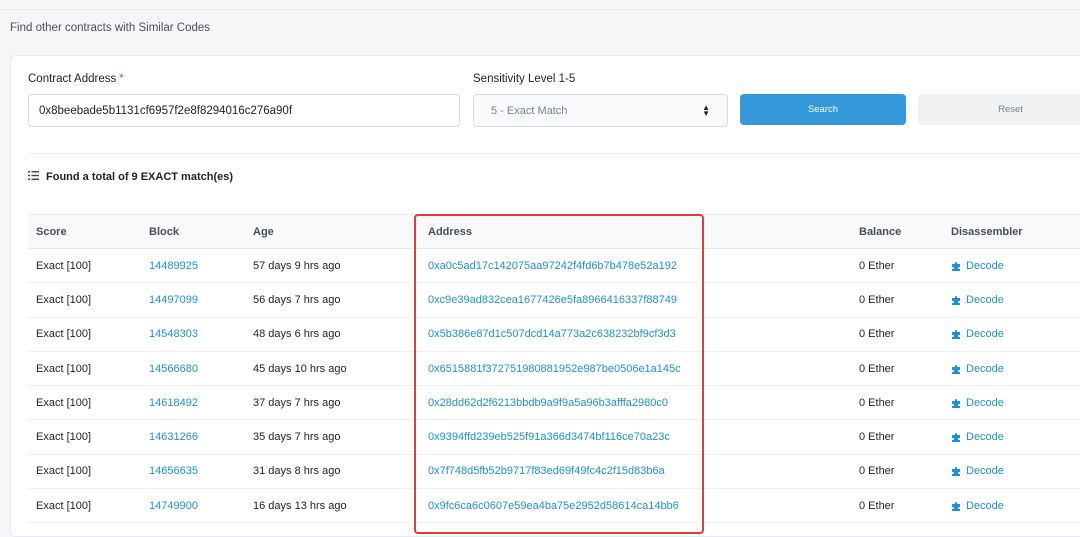 The width and height of the screenshot is (1080, 537). I want to click on block-link: 14618492, so click(173, 402).